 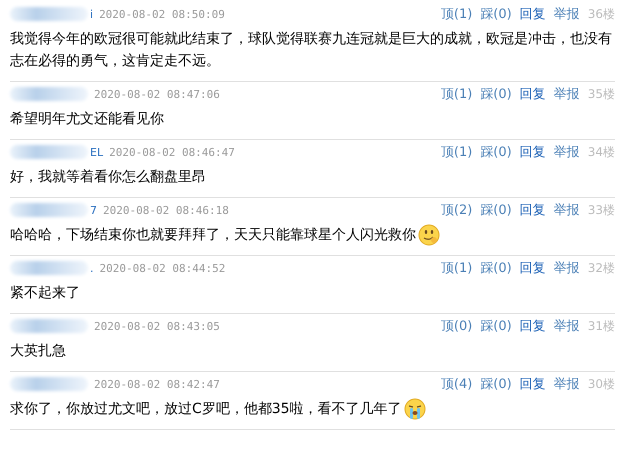 What do you see at coordinates (429, 235) in the screenshot?
I see `smirk-emoji-icon` at bounding box center [429, 235].